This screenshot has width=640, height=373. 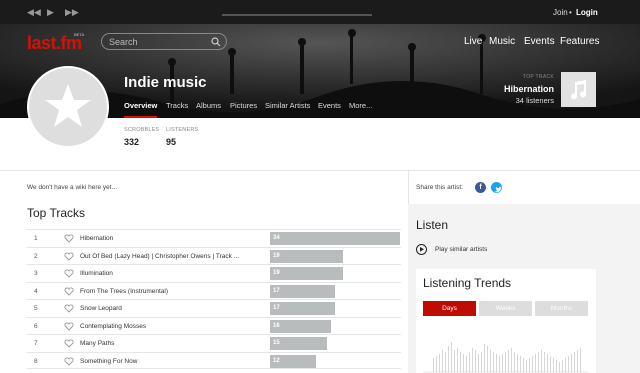 I want to click on share-label: Share this artist:, so click(x=439, y=187).